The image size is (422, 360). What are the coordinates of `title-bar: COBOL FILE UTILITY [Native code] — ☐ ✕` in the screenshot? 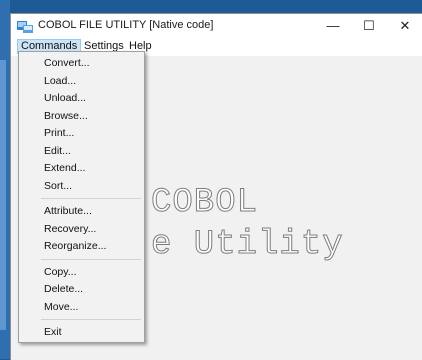 It's located at (216, 25).